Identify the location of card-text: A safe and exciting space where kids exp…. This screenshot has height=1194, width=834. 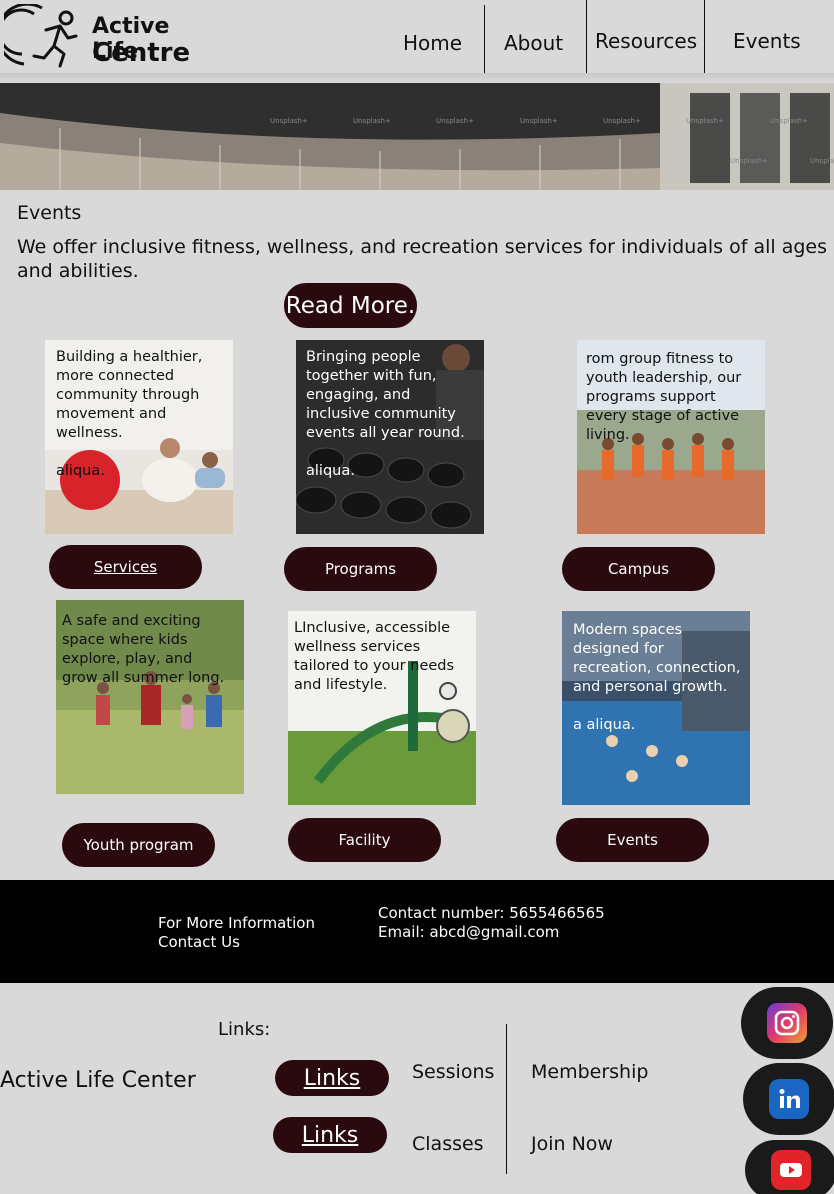
(143, 649).